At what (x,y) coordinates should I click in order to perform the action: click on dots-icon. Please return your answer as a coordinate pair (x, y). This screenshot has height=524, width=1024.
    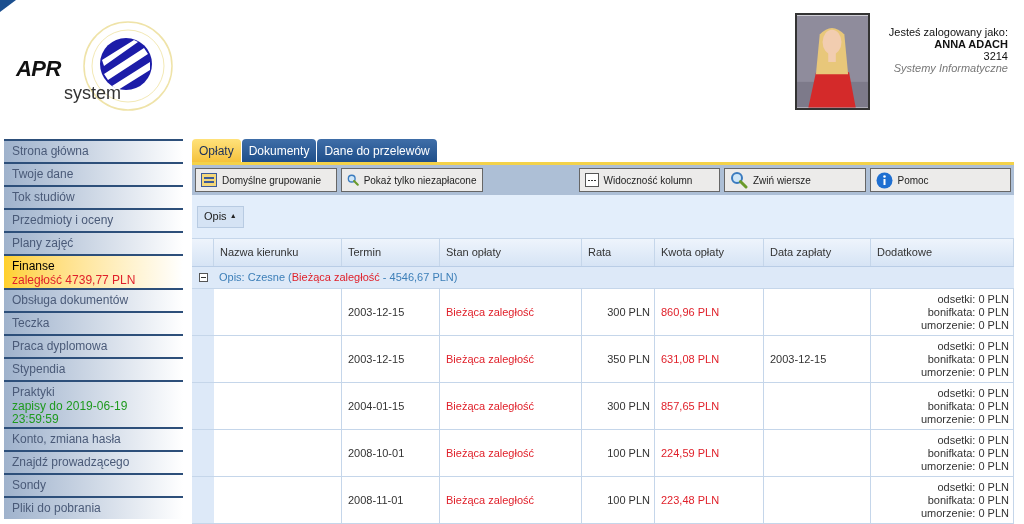
    Looking at the image, I should click on (591, 180).